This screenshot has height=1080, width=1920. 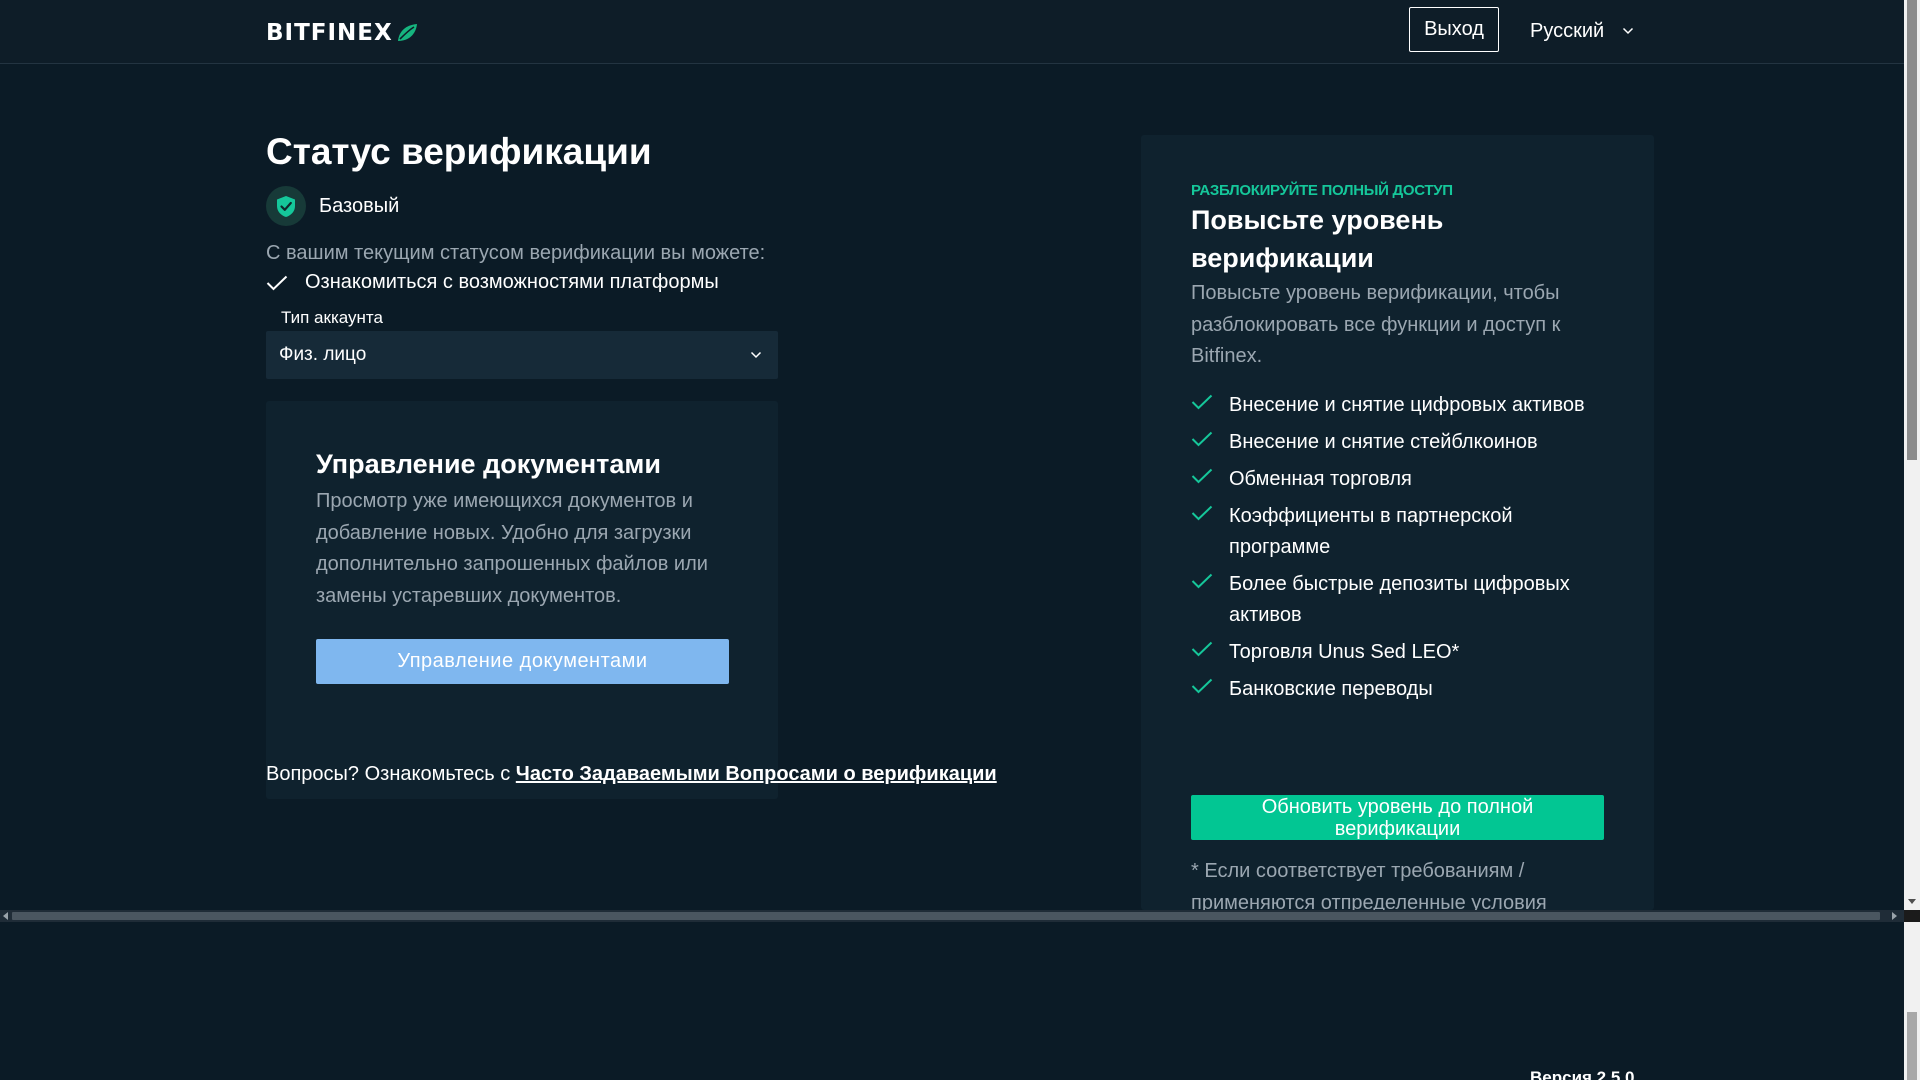 What do you see at coordinates (1912, 230) in the screenshot?
I see `vertical-scroll-thumb` at bounding box center [1912, 230].